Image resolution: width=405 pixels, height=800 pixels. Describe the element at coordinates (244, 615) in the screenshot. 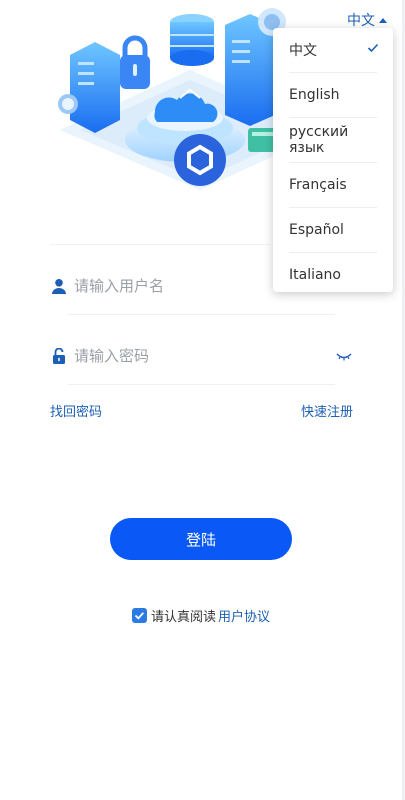

I see `user-agreement-link: 用户协议` at that location.